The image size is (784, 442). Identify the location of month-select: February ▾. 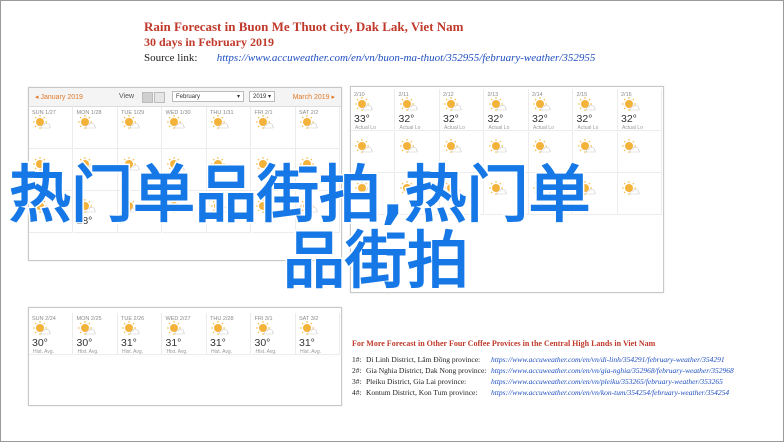
(208, 96).